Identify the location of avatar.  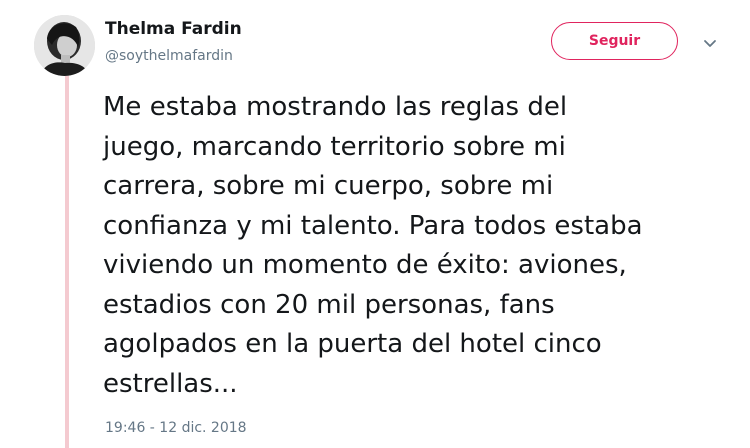
(64, 45).